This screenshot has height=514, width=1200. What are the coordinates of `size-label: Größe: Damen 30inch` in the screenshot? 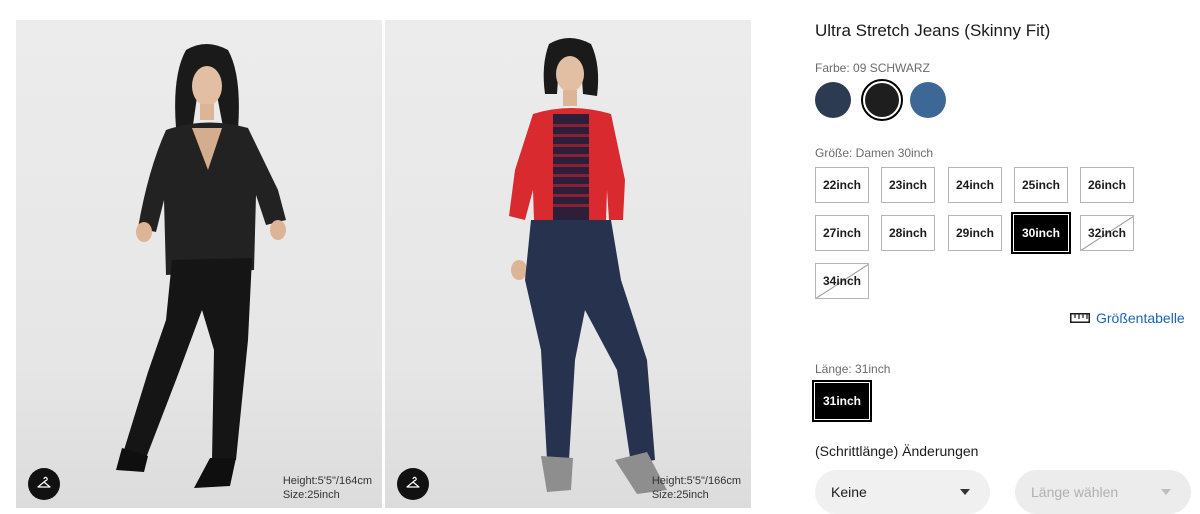 It's located at (874, 153).